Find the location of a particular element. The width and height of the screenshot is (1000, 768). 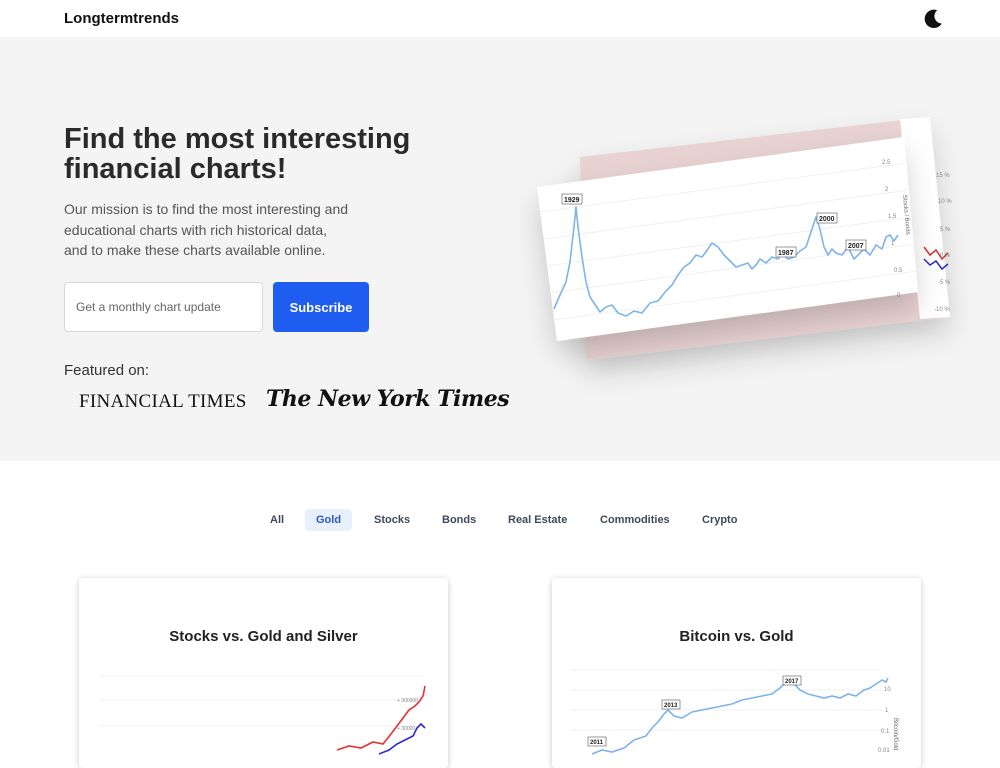

headline-line-2: financial charts! is located at coordinates (175, 169).